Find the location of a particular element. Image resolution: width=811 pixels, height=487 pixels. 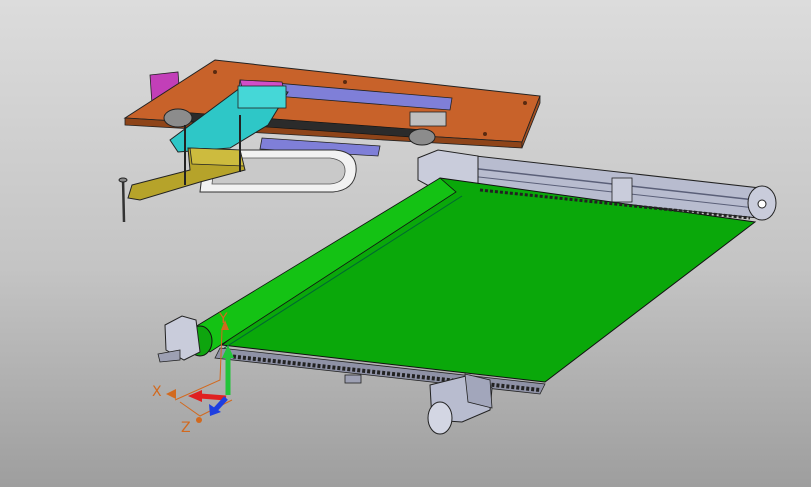

mounting-screw is located at coordinates (123, 200).